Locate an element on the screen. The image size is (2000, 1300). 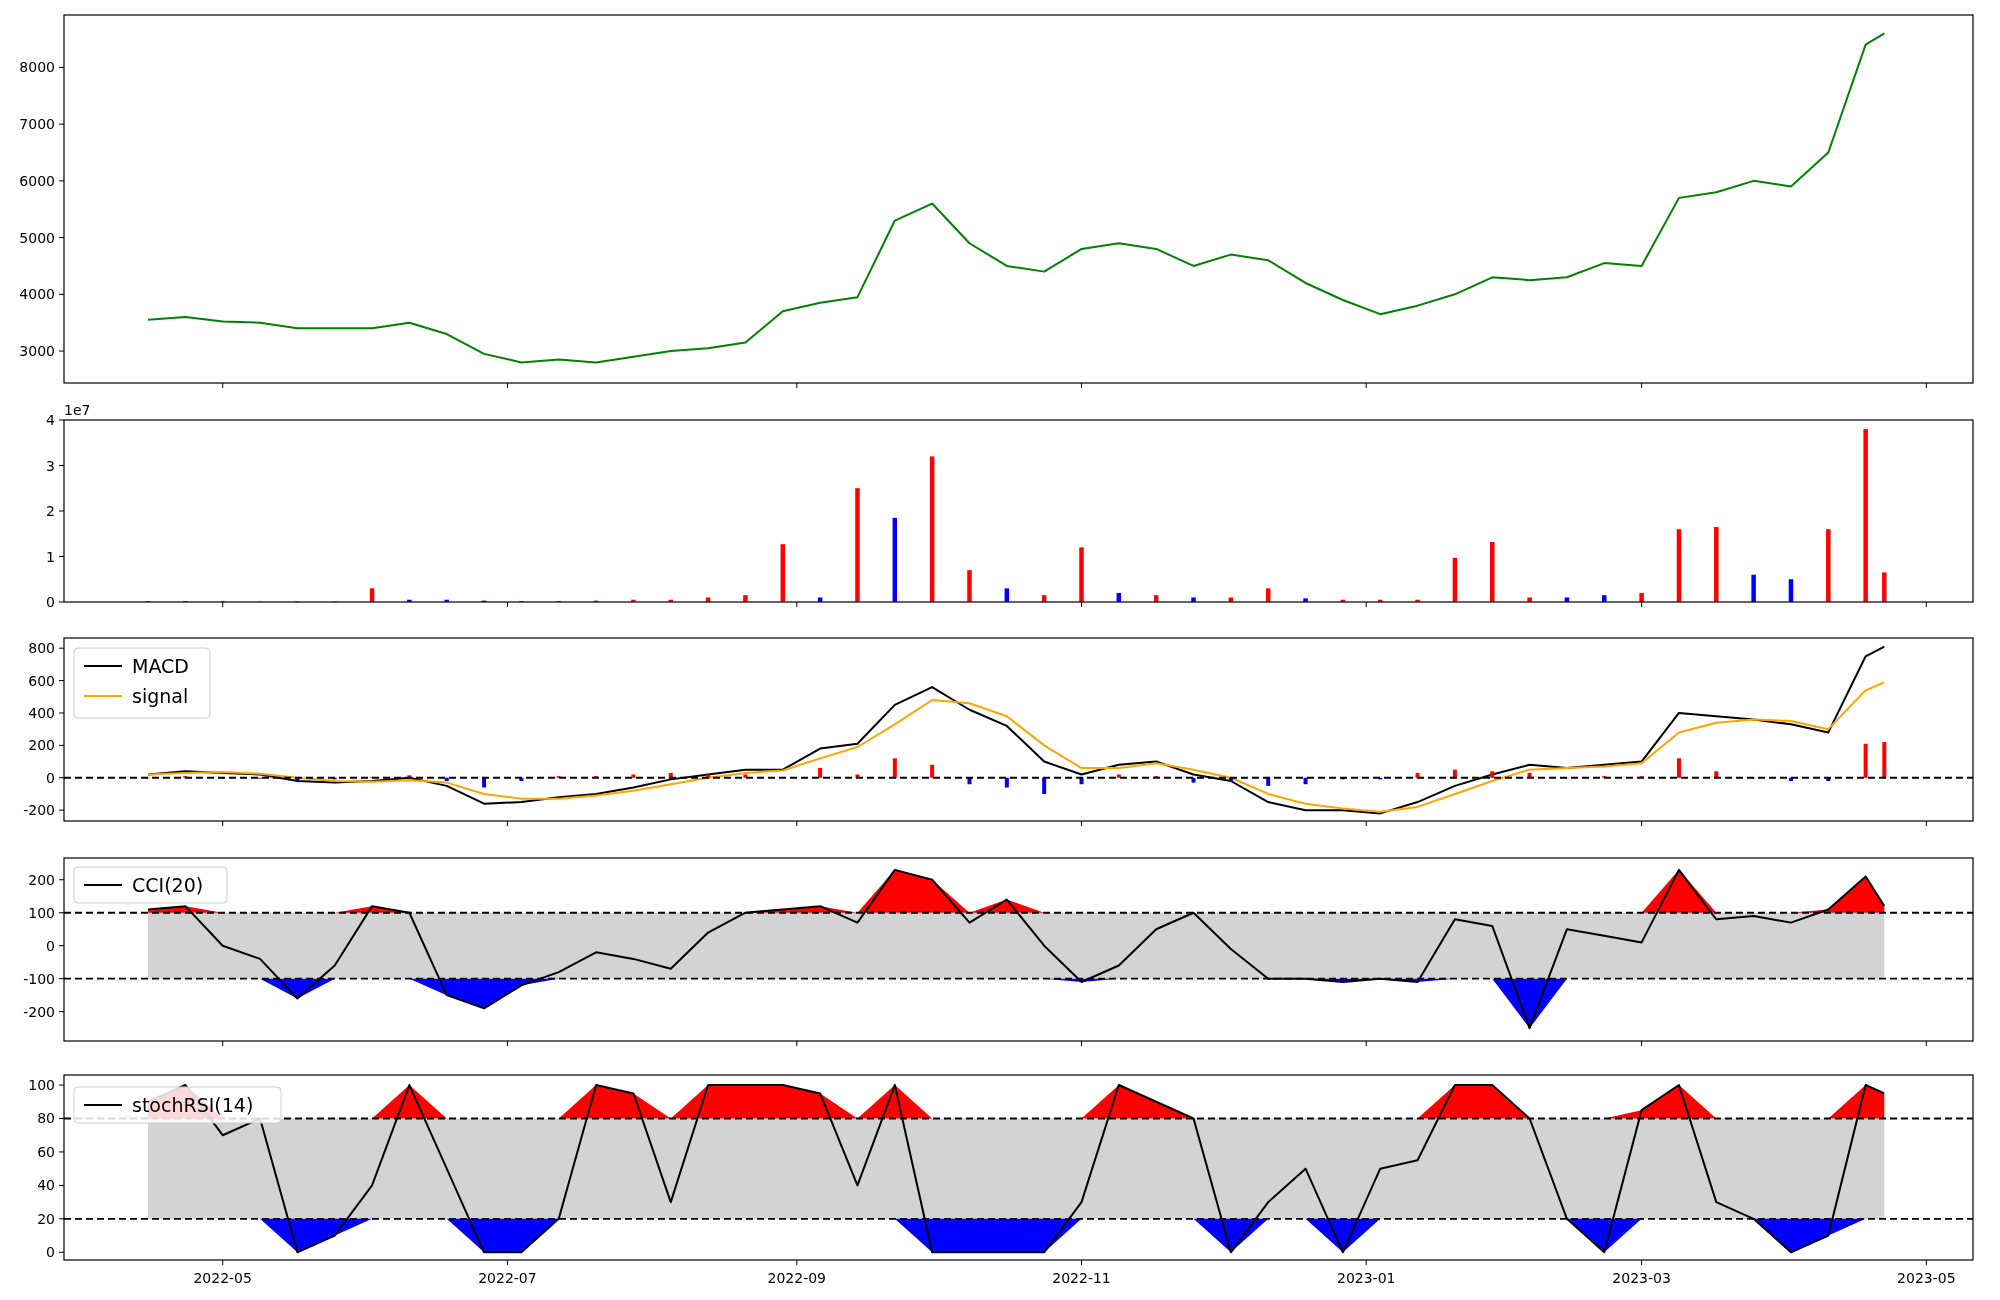
tick-label: -100 is located at coordinates (39, 978).